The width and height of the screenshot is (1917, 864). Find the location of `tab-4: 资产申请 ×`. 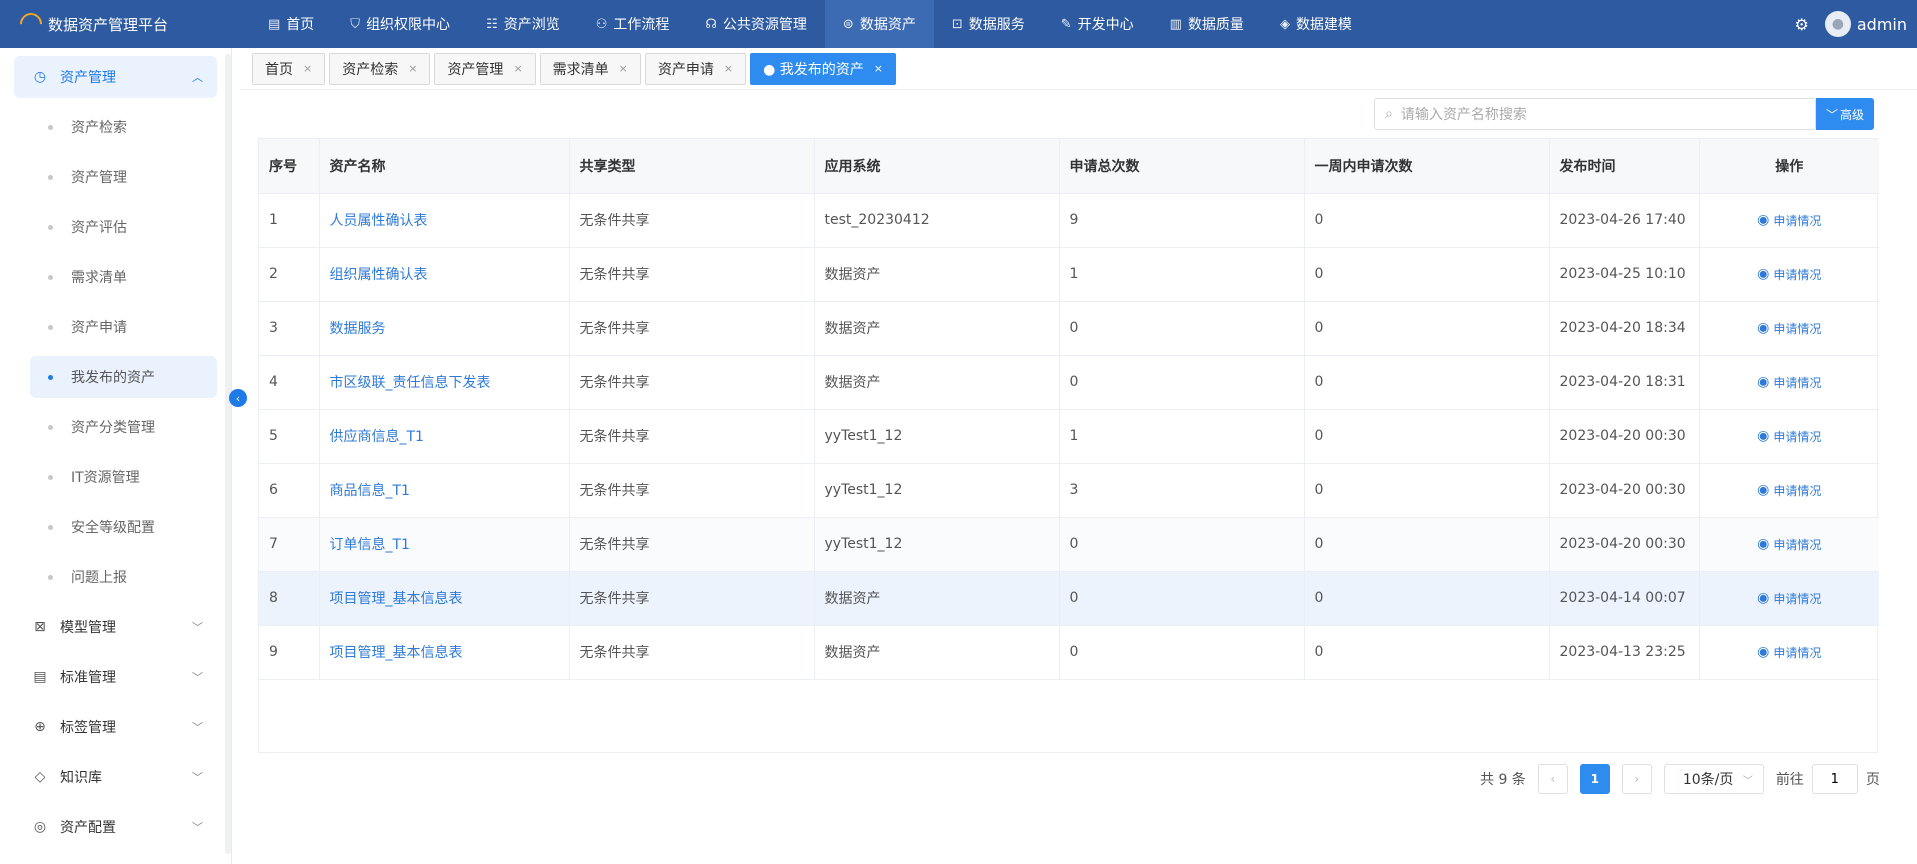

tab-4: 资产申请 × is located at coordinates (695, 68).